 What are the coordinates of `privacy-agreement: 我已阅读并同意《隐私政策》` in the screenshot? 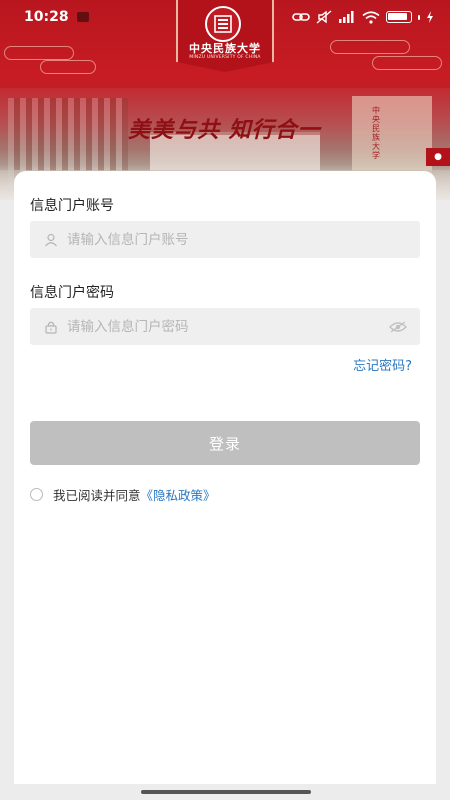 It's located at (123, 494).